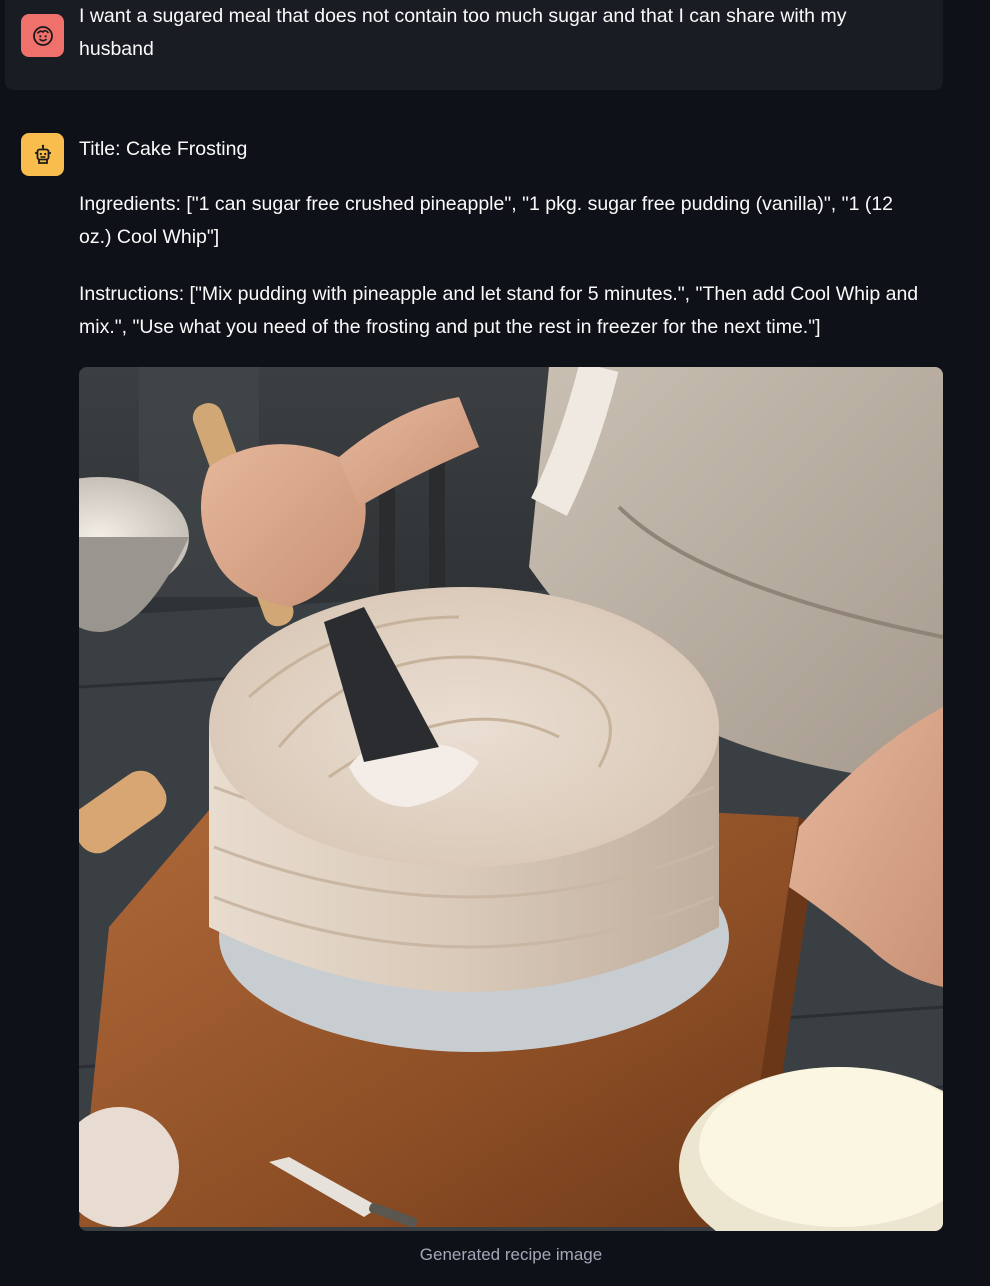 This screenshot has height=1286, width=990. I want to click on assistant-avatar, so click(42, 154).